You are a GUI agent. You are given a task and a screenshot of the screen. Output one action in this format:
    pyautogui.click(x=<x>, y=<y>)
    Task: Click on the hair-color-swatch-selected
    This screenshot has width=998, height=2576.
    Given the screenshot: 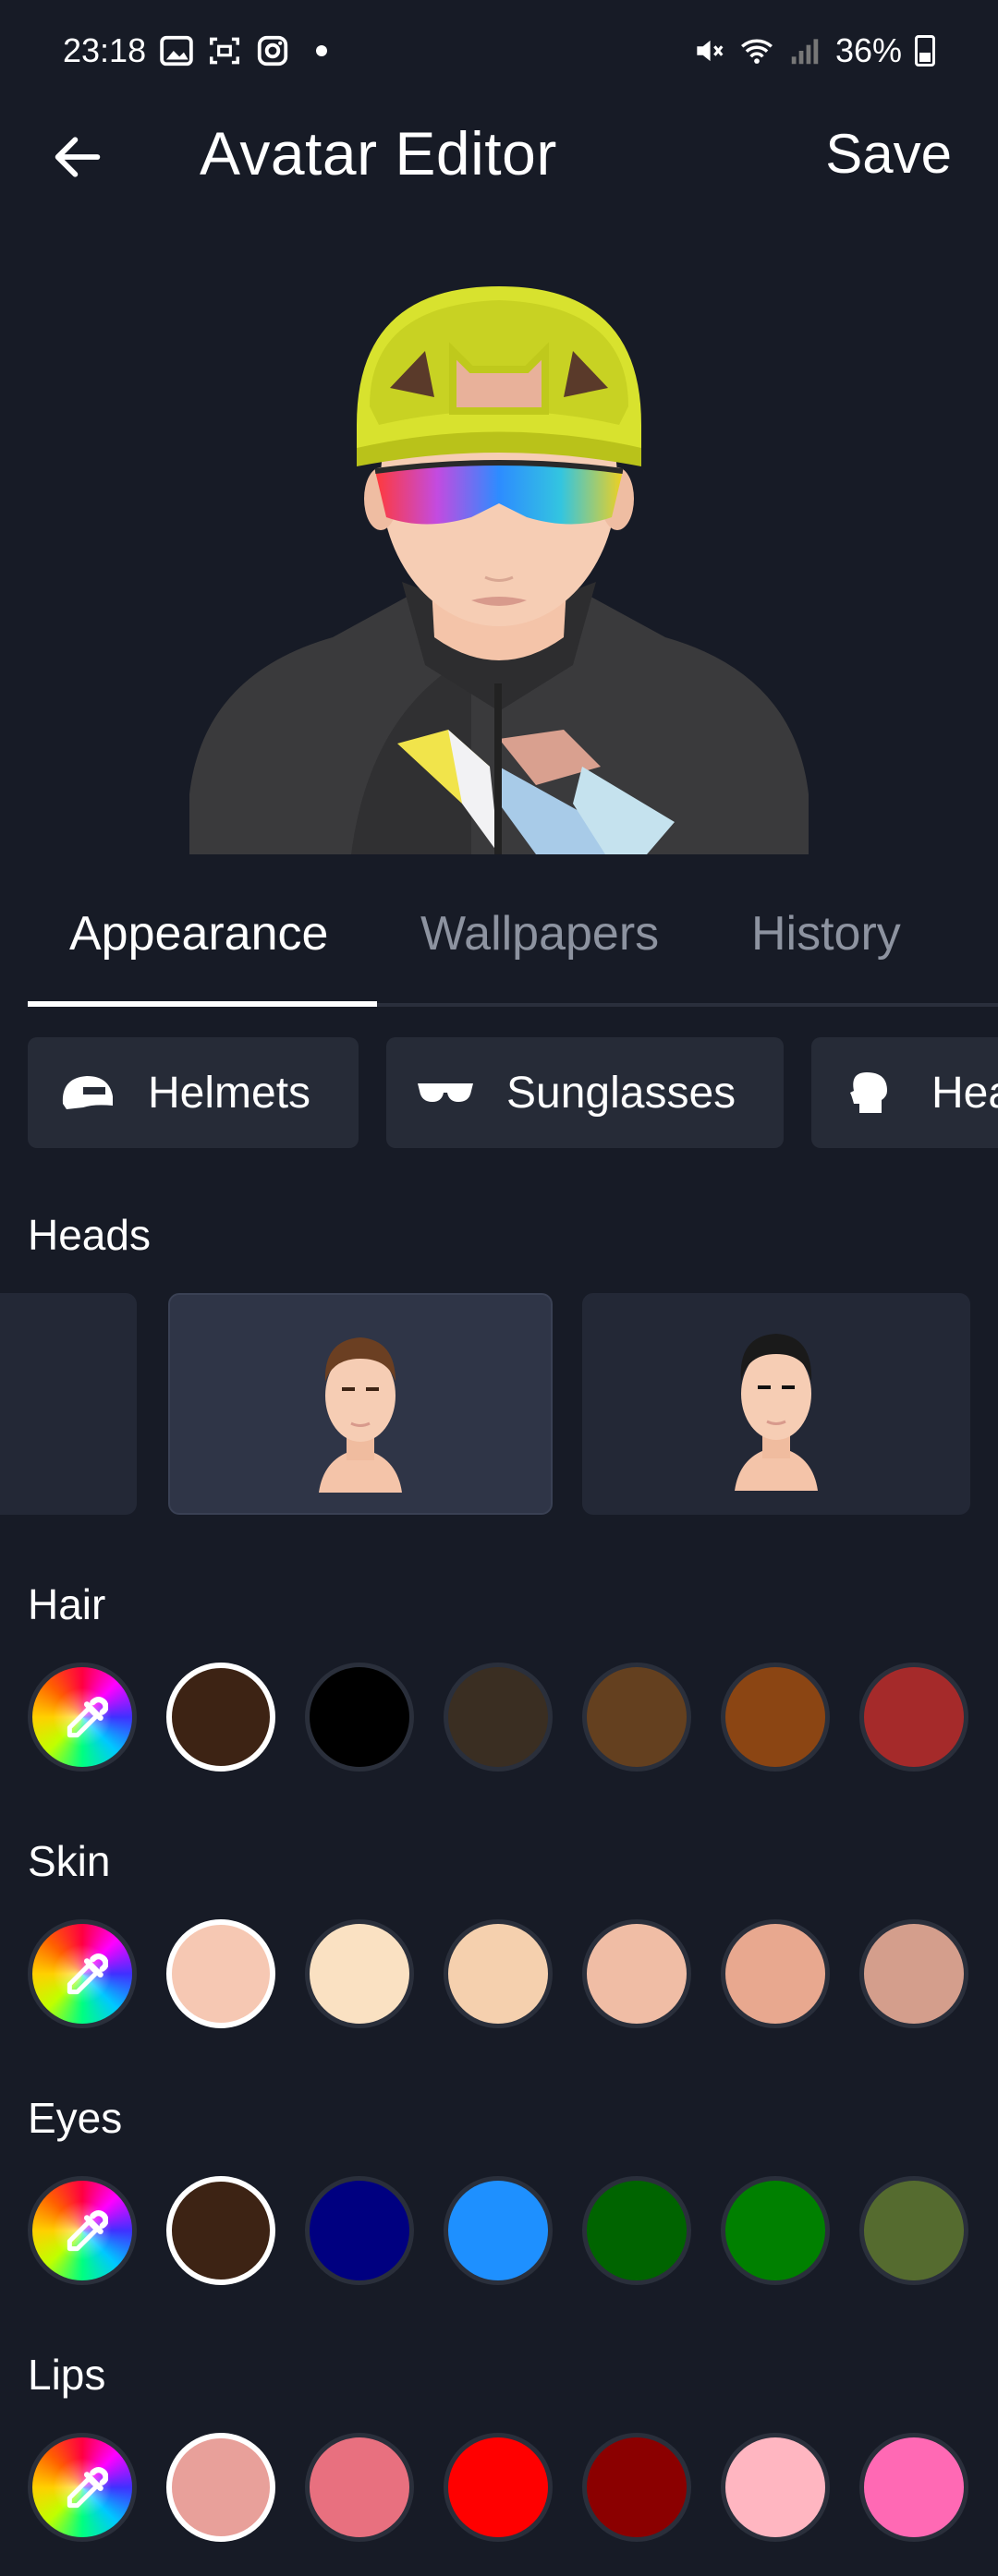 What is the action you would take?
    pyautogui.click(x=220, y=1717)
    